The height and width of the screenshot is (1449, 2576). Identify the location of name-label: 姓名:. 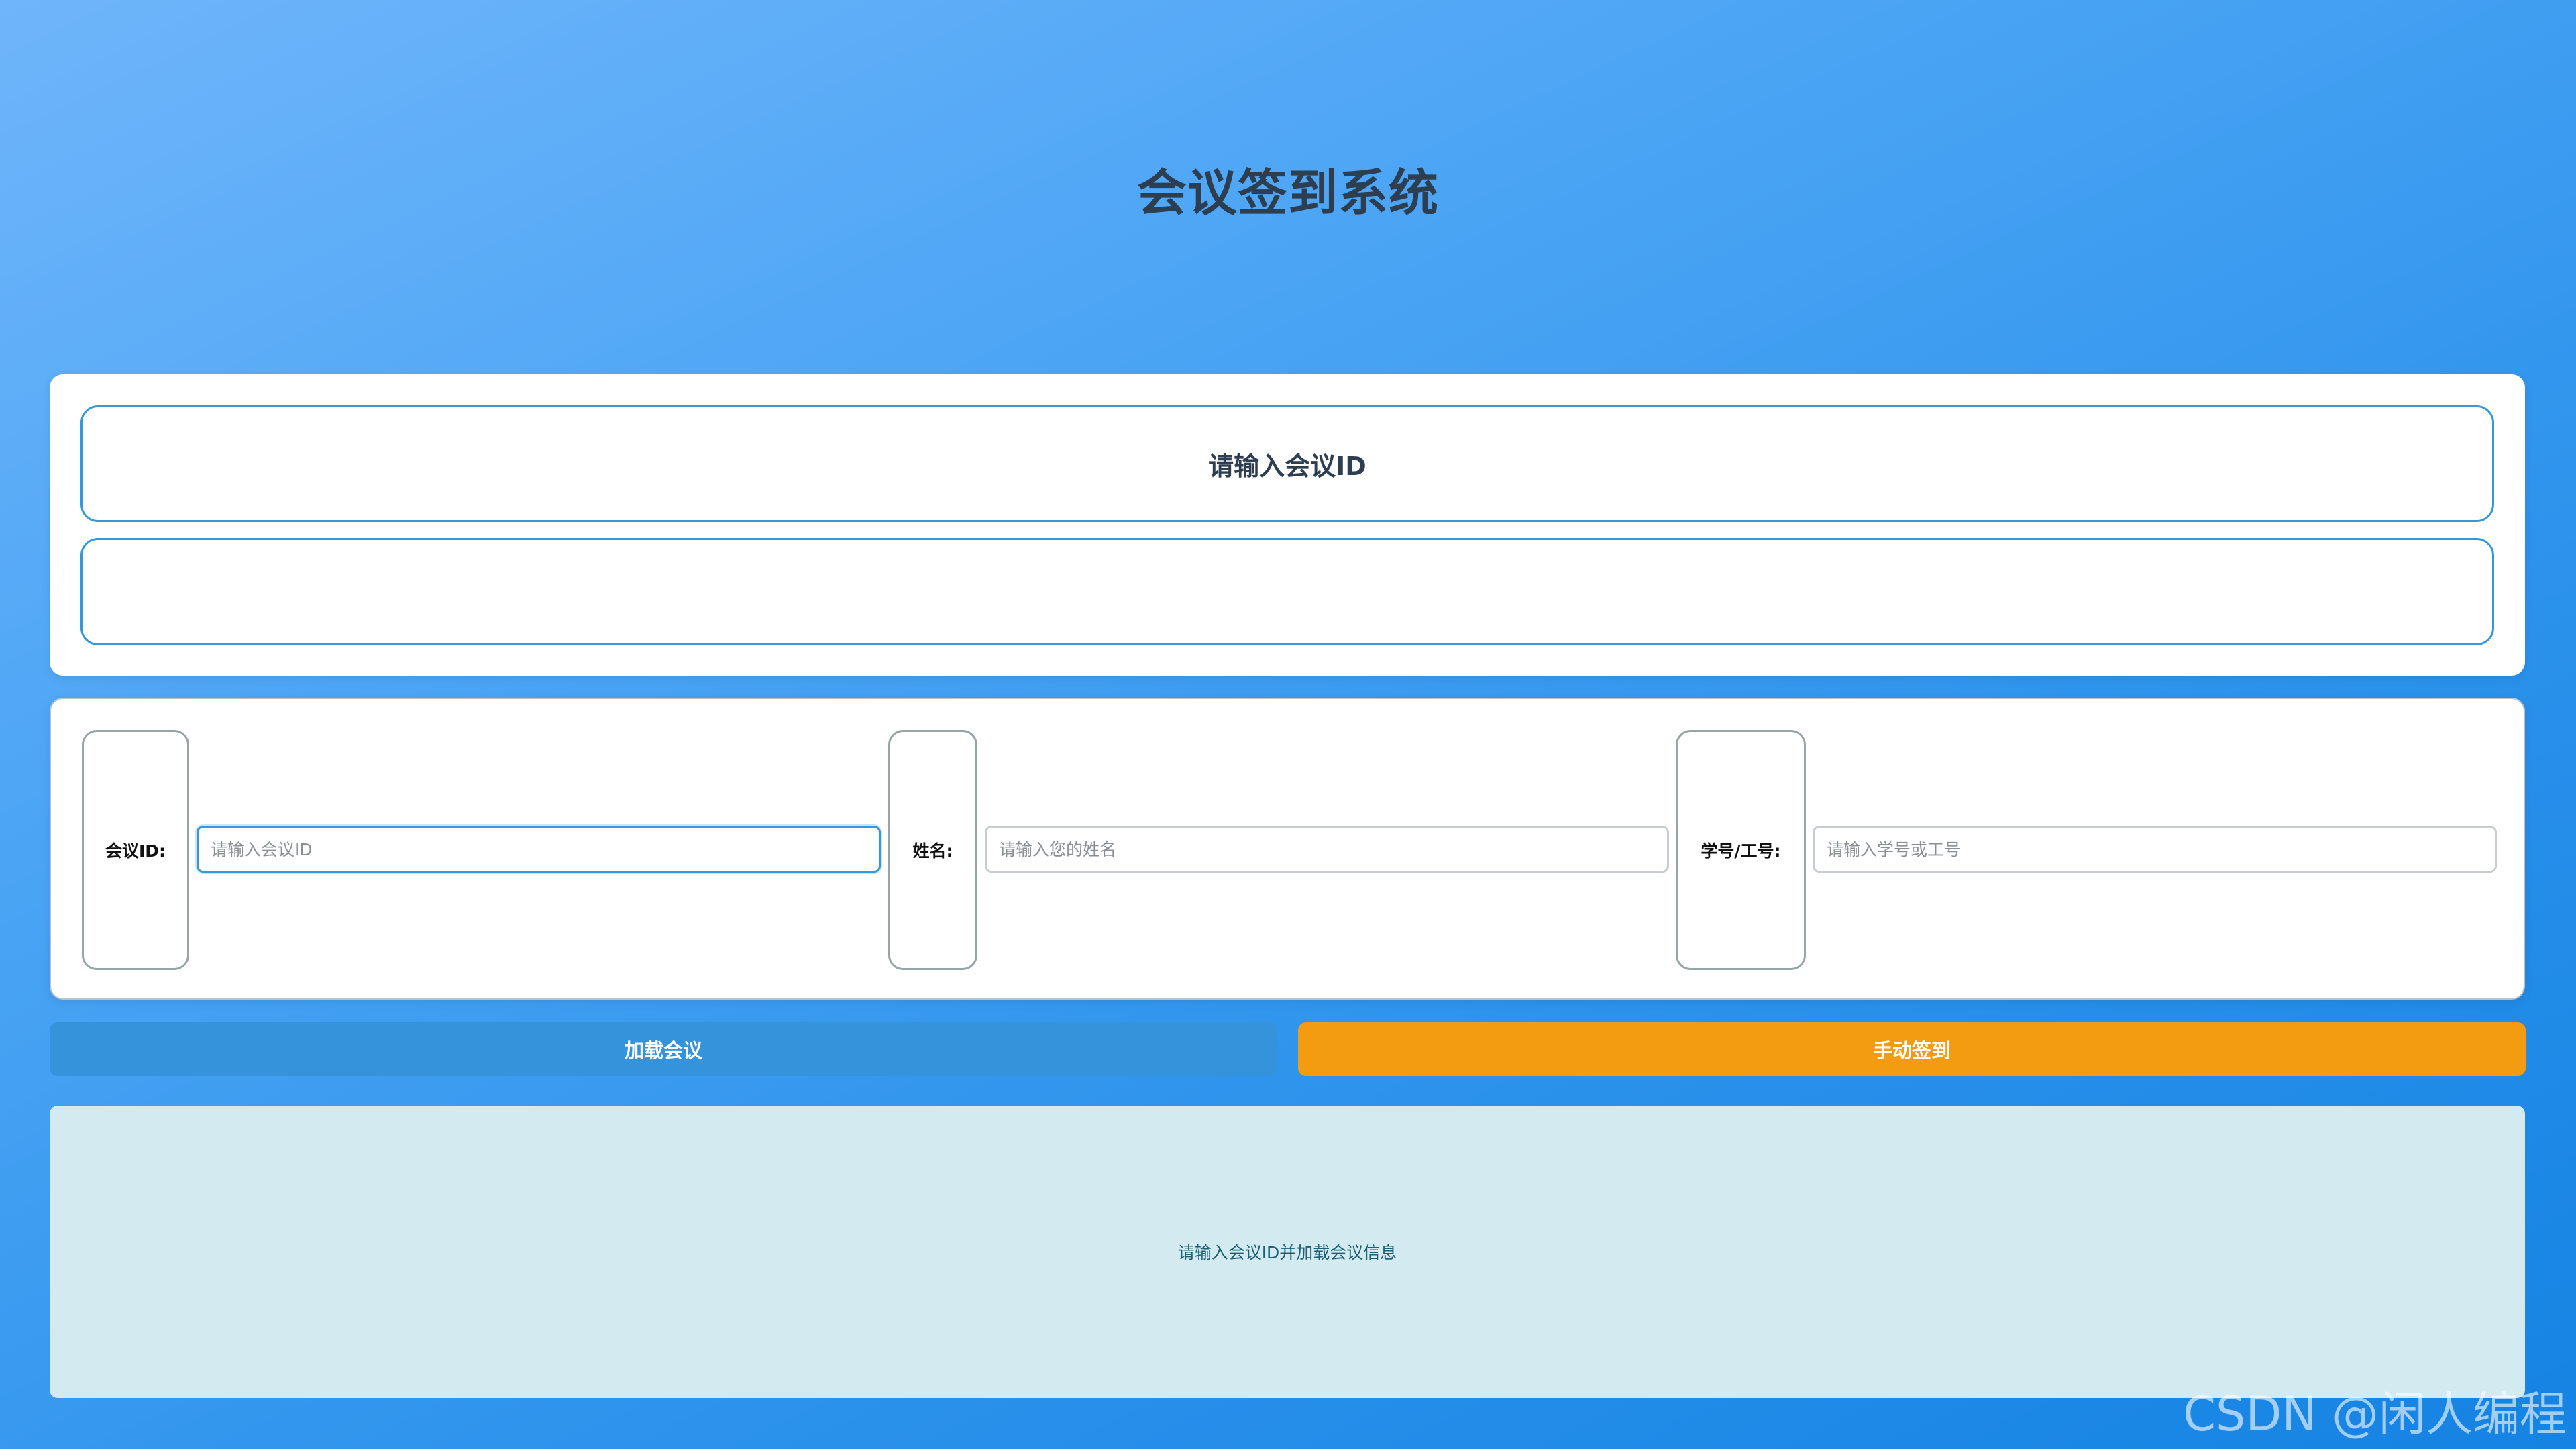
(932, 850).